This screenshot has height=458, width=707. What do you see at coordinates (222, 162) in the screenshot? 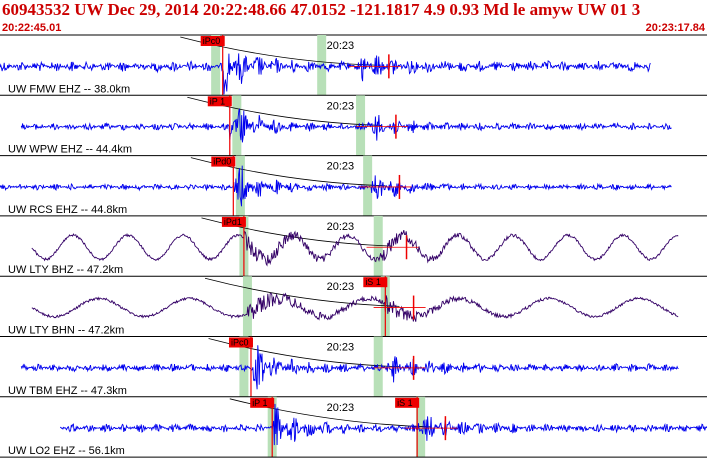
I see `p-pick-label: iPd0` at bounding box center [222, 162].